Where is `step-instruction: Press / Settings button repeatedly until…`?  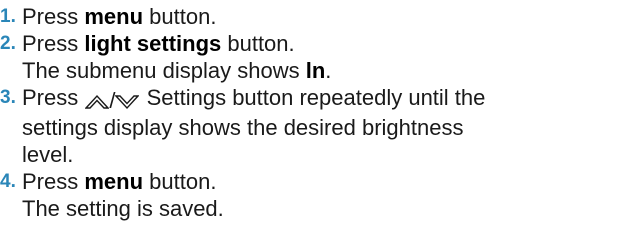
step-instruction: Press / Settings button repeatedly until… is located at coordinates (330, 99).